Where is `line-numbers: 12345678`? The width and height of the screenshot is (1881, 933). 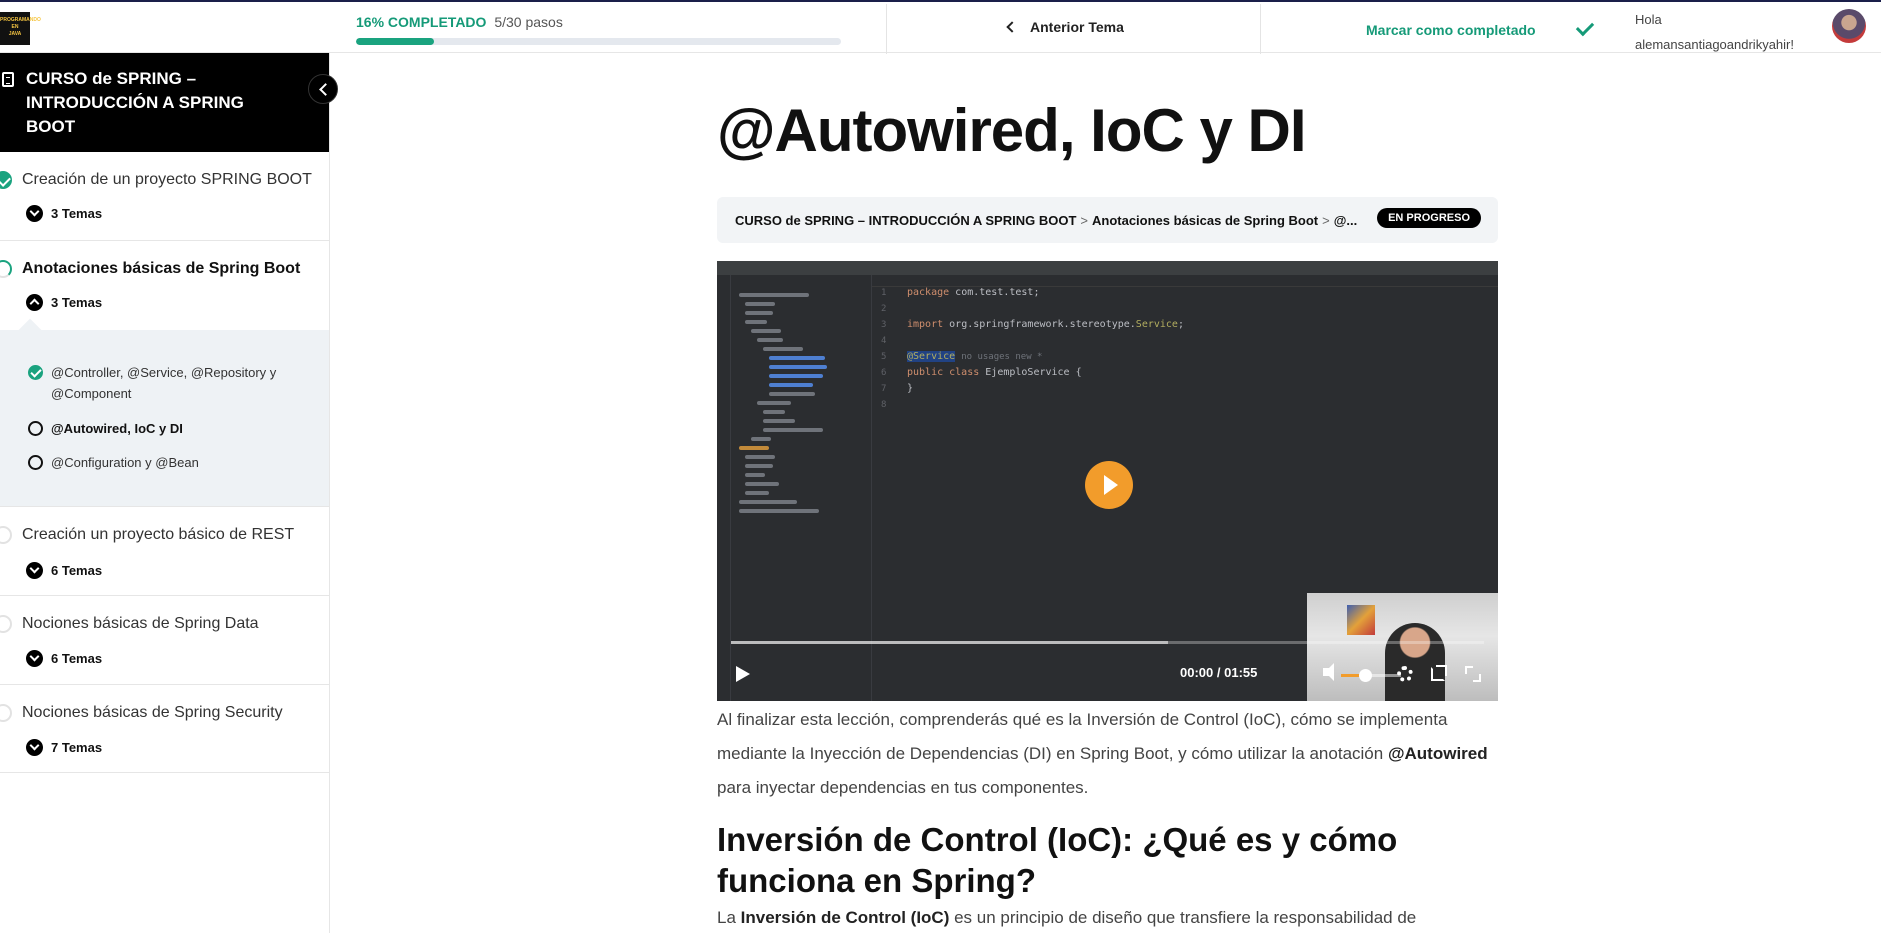
line-numbers: 12345678 is located at coordinates (884, 349).